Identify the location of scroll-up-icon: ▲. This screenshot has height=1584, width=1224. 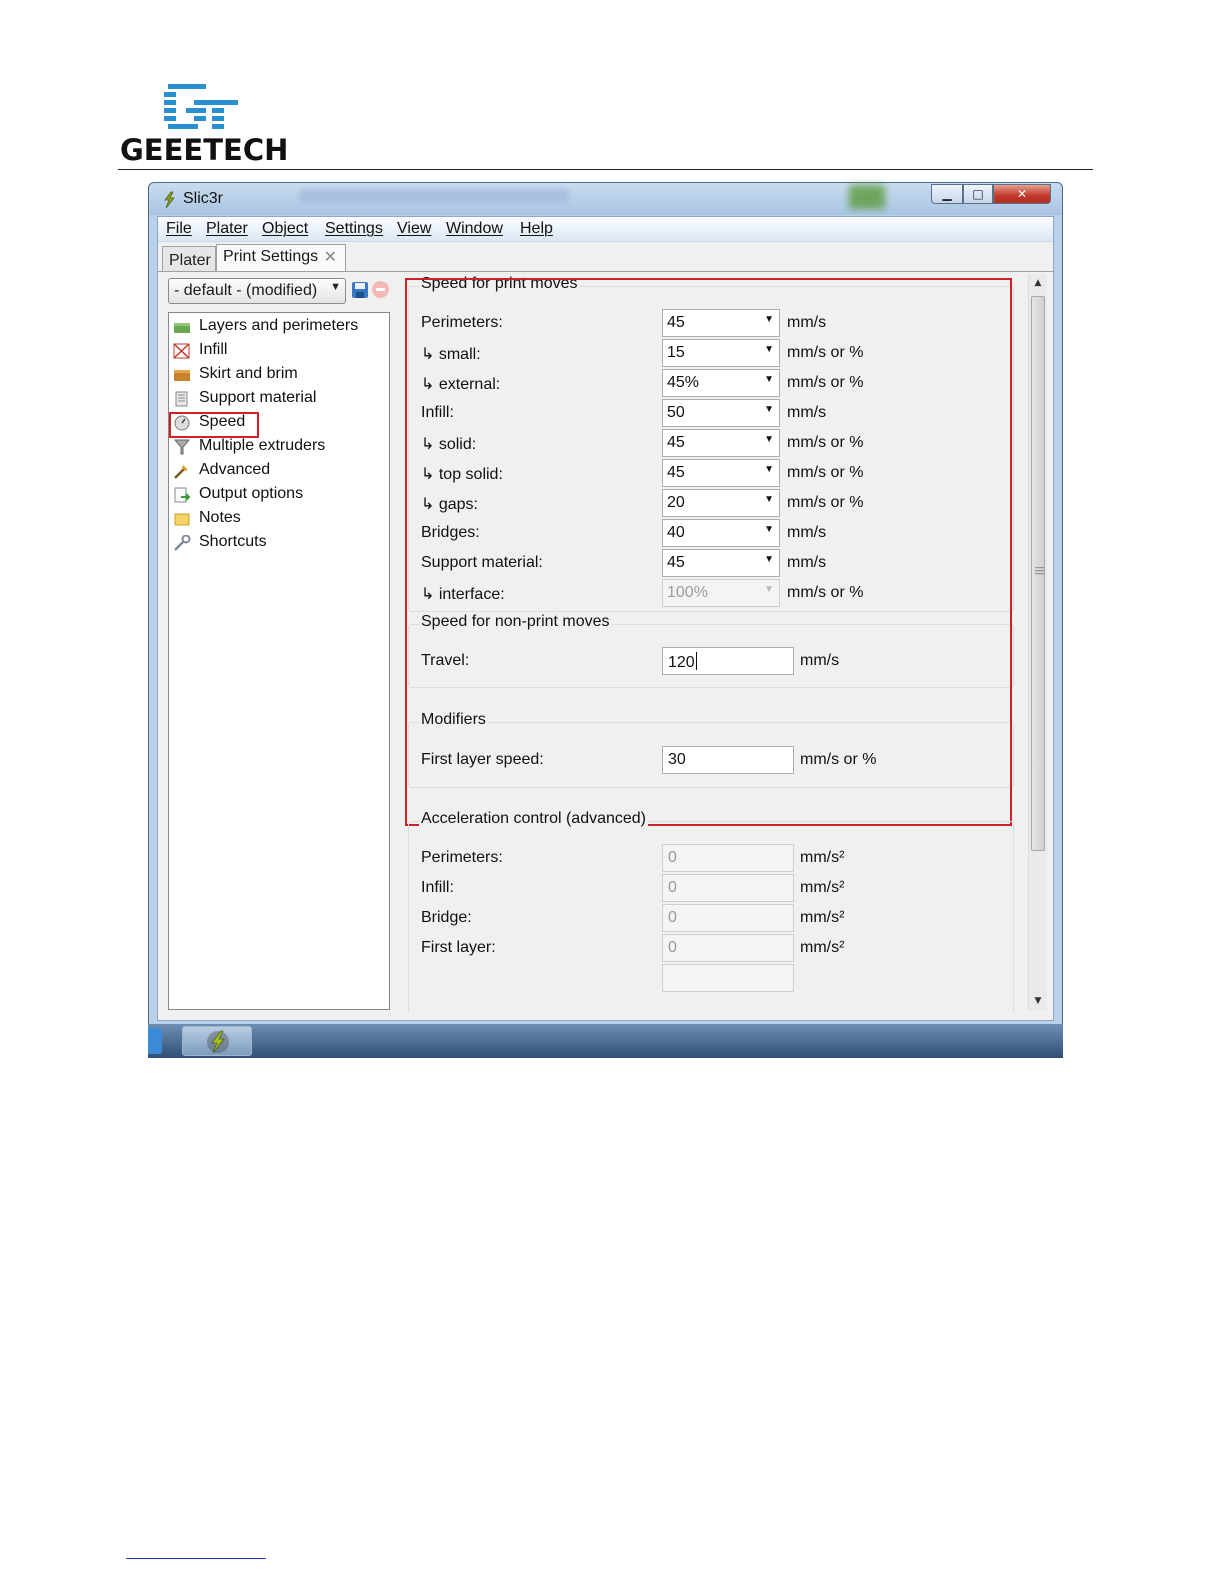
(1038, 283).